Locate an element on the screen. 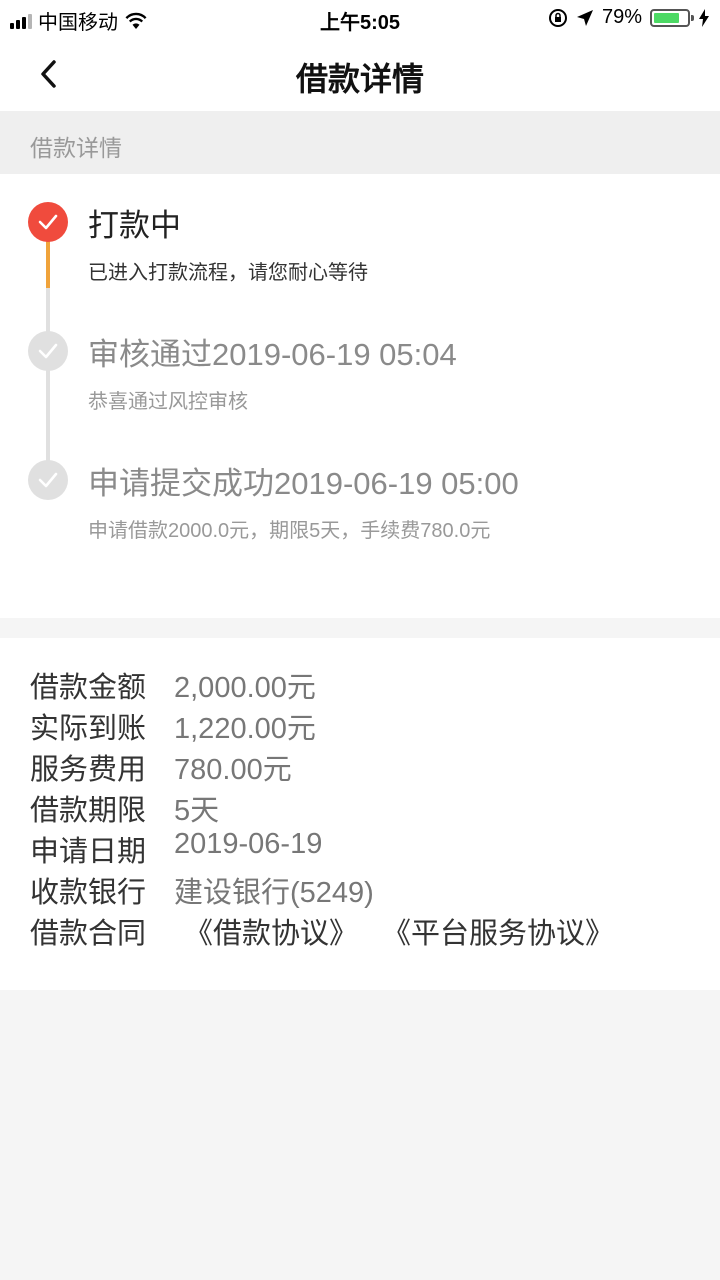 The image size is (720, 1280). detail-row-term: 借款期限 5天 is located at coordinates (124, 808).